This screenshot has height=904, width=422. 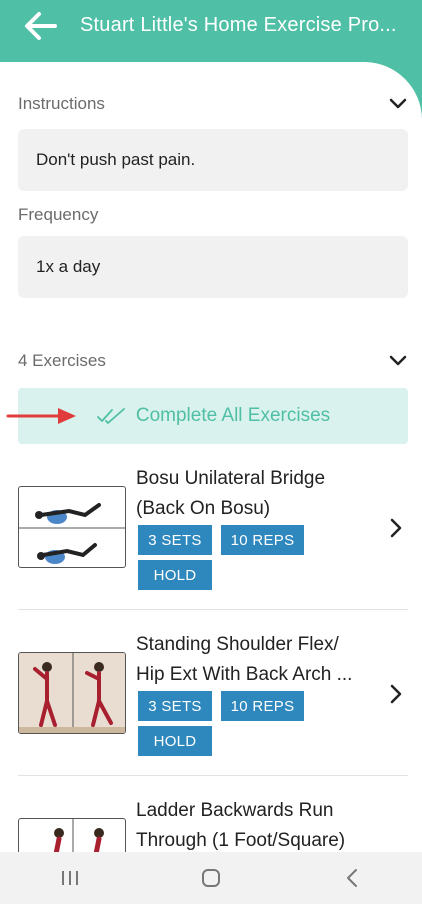 What do you see at coordinates (41, 416) in the screenshot?
I see `annotation-arrow-icon` at bounding box center [41, 416].